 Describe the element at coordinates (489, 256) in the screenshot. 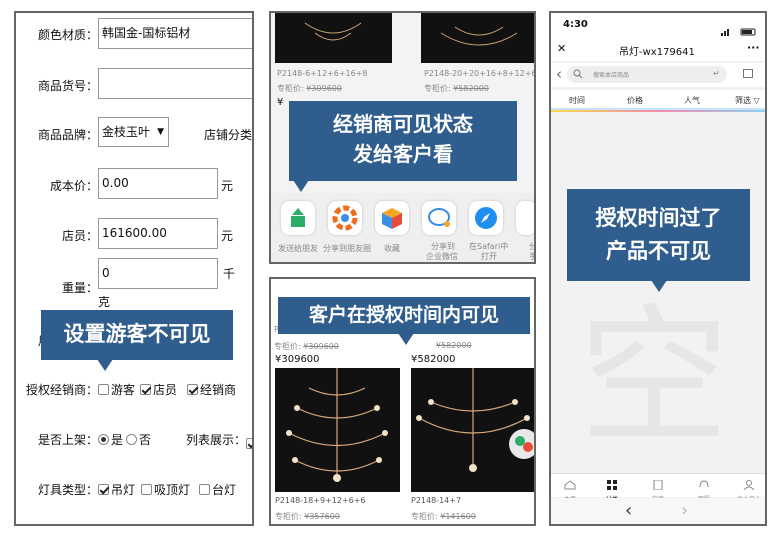

I see `share-label: 打开` at that location.